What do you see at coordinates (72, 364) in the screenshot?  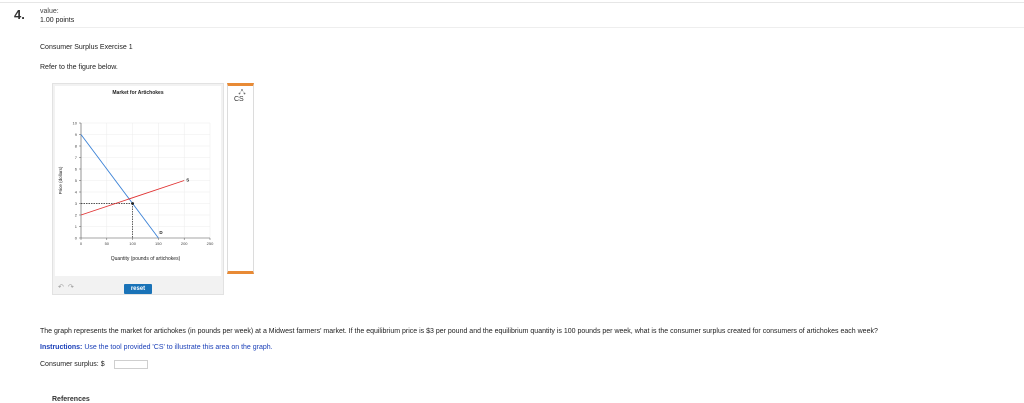 I see `consumer-surplus-label: Consumer surplus: $` at bounding box center [72, 364].